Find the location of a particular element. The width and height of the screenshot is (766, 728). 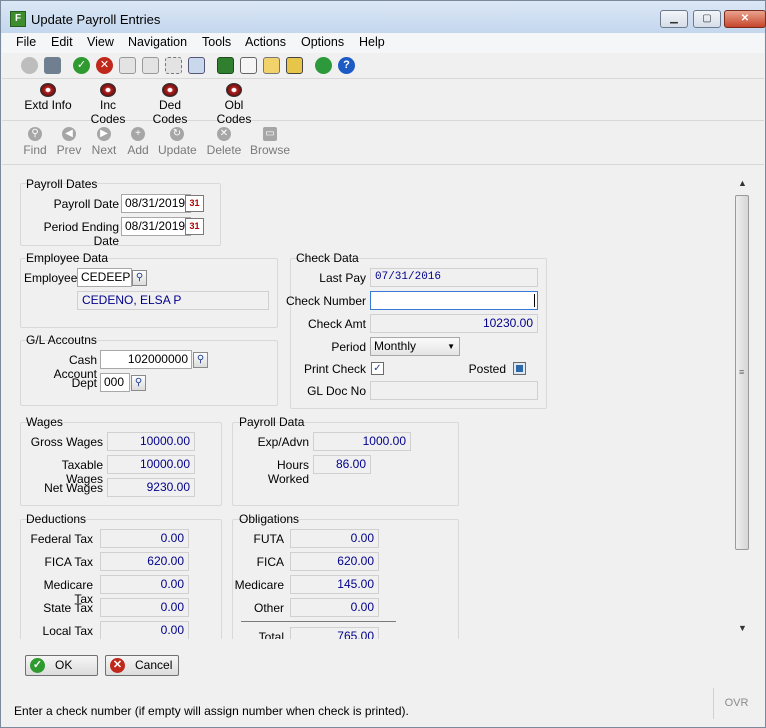

ok-label: OK is located at coordinates (64, 665).